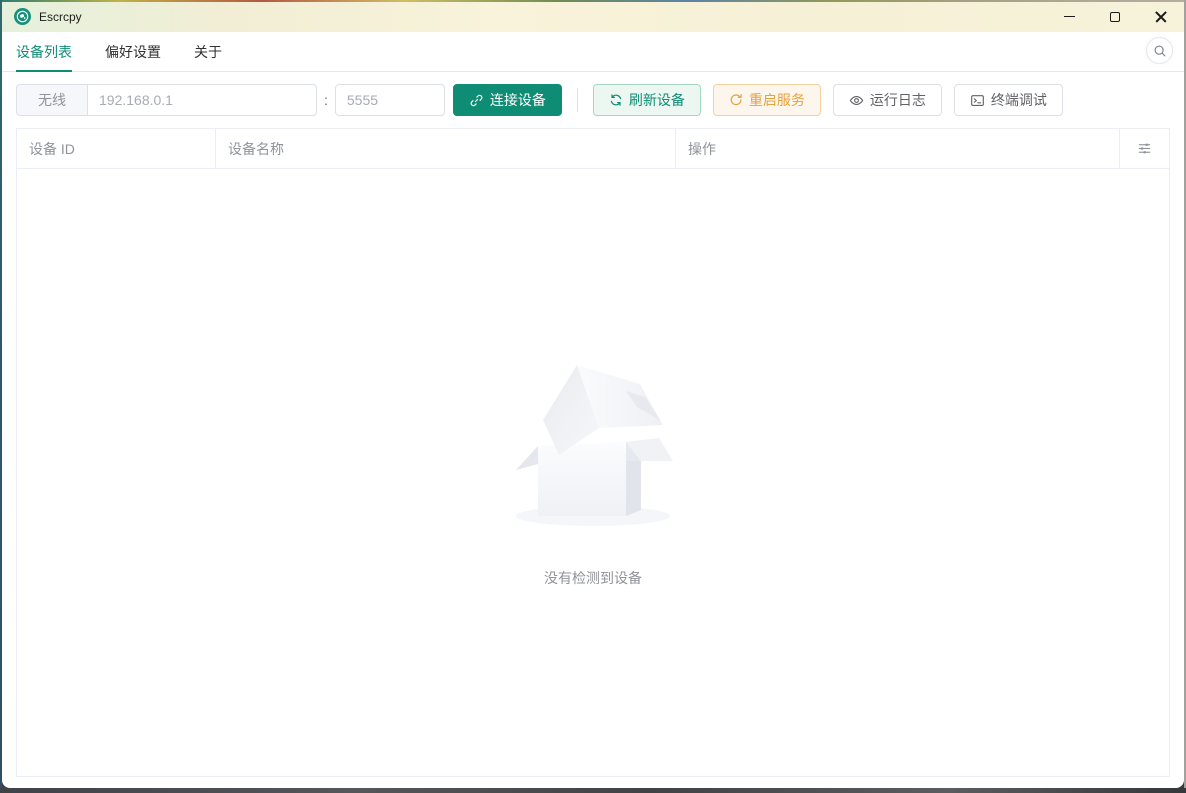 The width and height of the screenshot is (1186, 793). Describe the element at coordinates (776, 100) in the screenshot. I see `restart-service-label: 重启服务` at that location.